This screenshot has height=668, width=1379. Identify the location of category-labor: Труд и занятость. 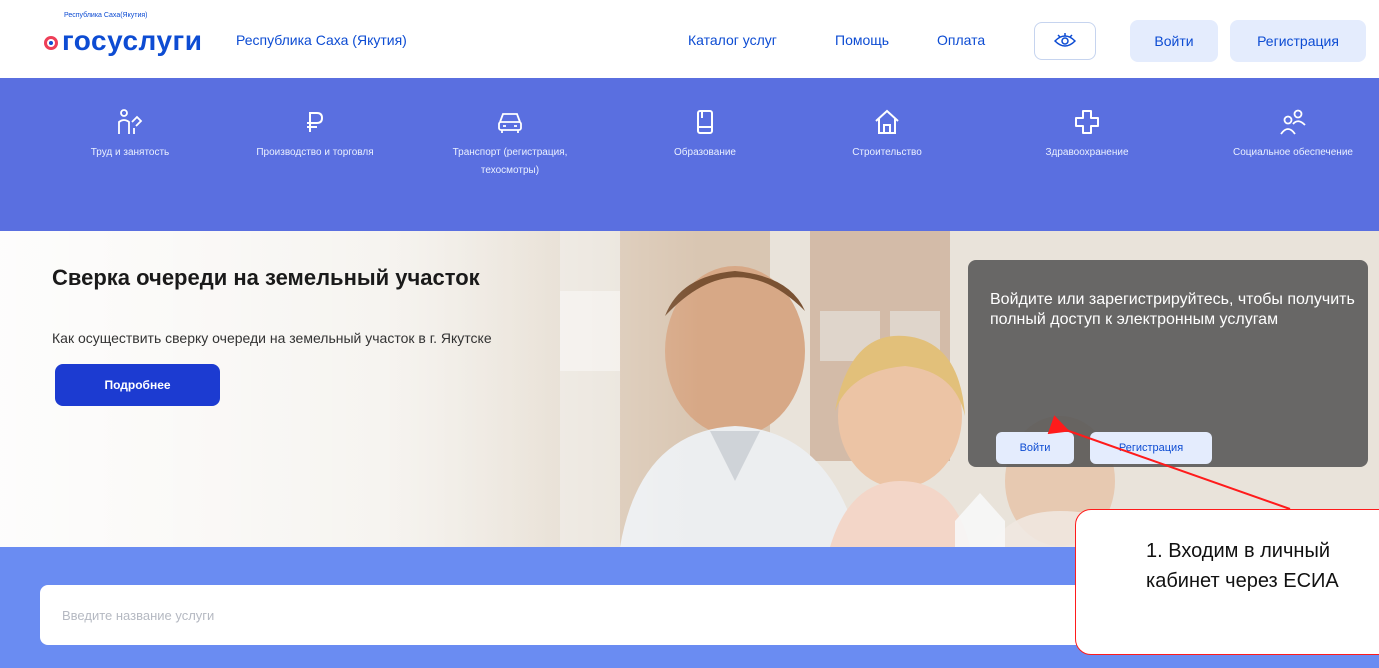
(130, 134).